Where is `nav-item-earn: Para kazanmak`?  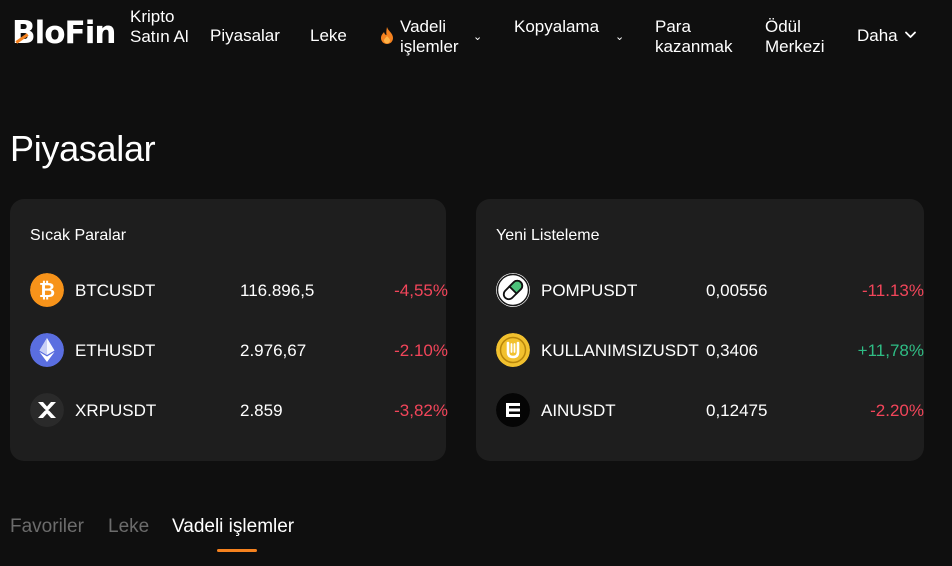 nav-item-earn: Para kazanmak is located at coordinates (700, 37).